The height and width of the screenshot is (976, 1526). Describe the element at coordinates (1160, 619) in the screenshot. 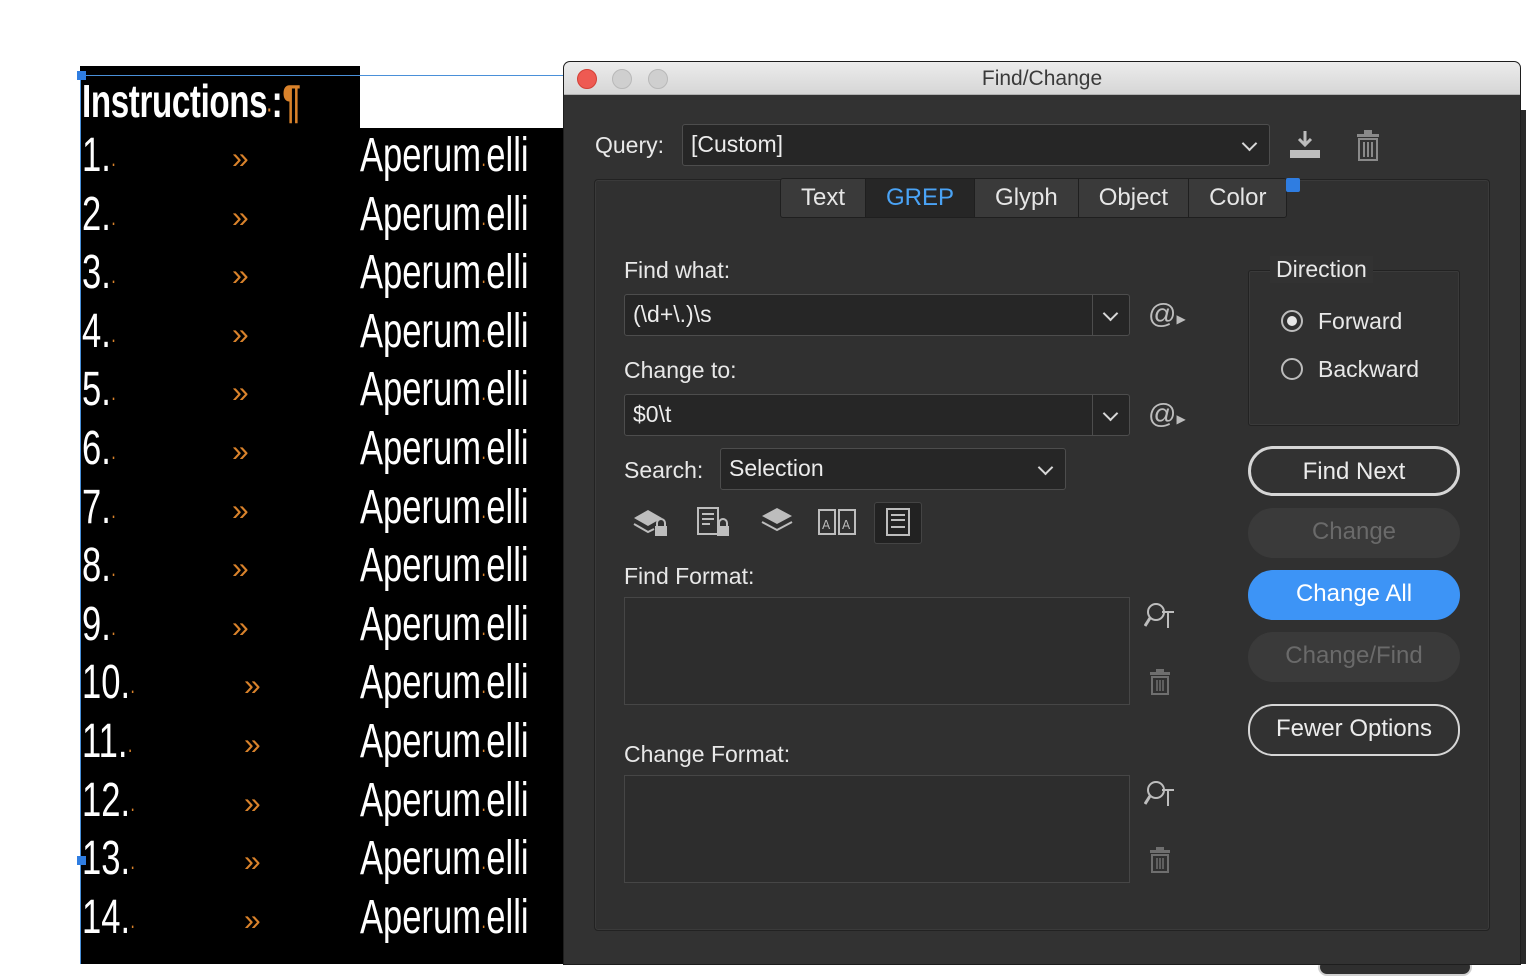

I see `specify-find-format-icon` at that location.